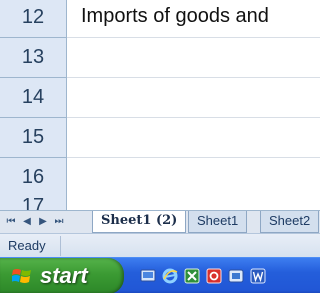 This screenshot has height=293, width=320. I want to click on table-row: 13, so click(160, 58).